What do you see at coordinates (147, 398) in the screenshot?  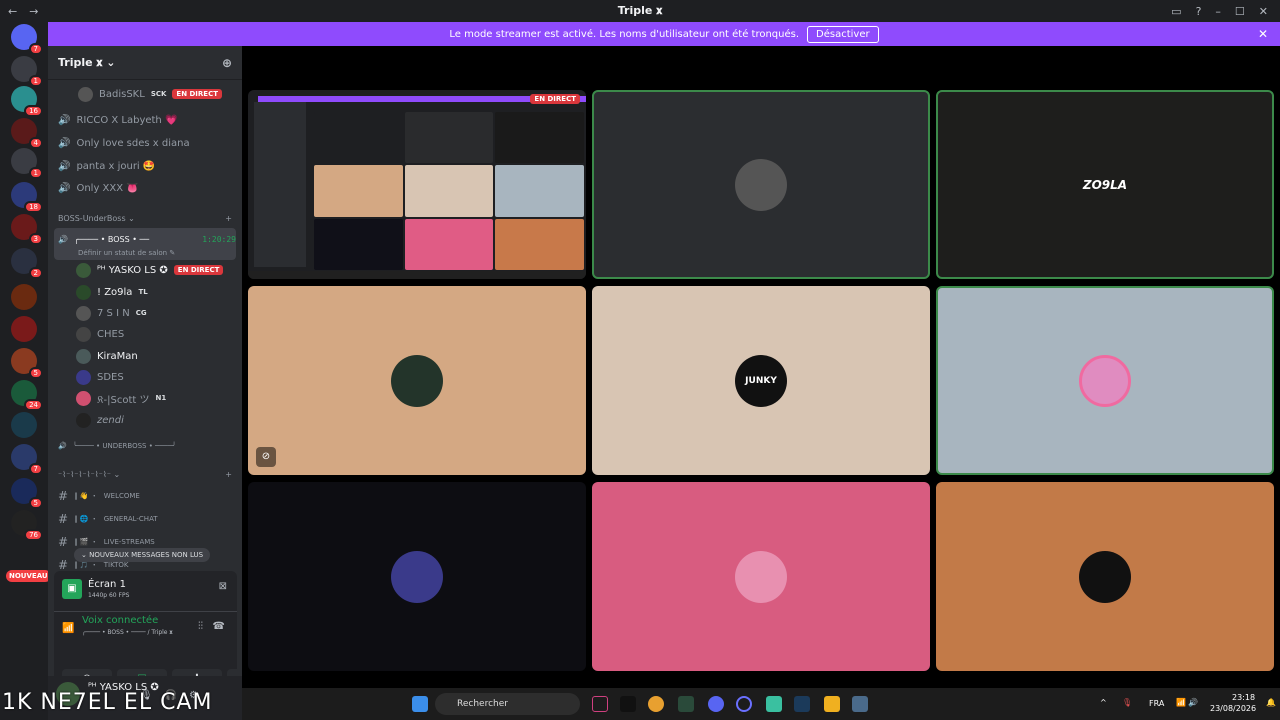 I see `voice-member: 𝔎-|Scott ツ N1` at bounding box center [147, 398].